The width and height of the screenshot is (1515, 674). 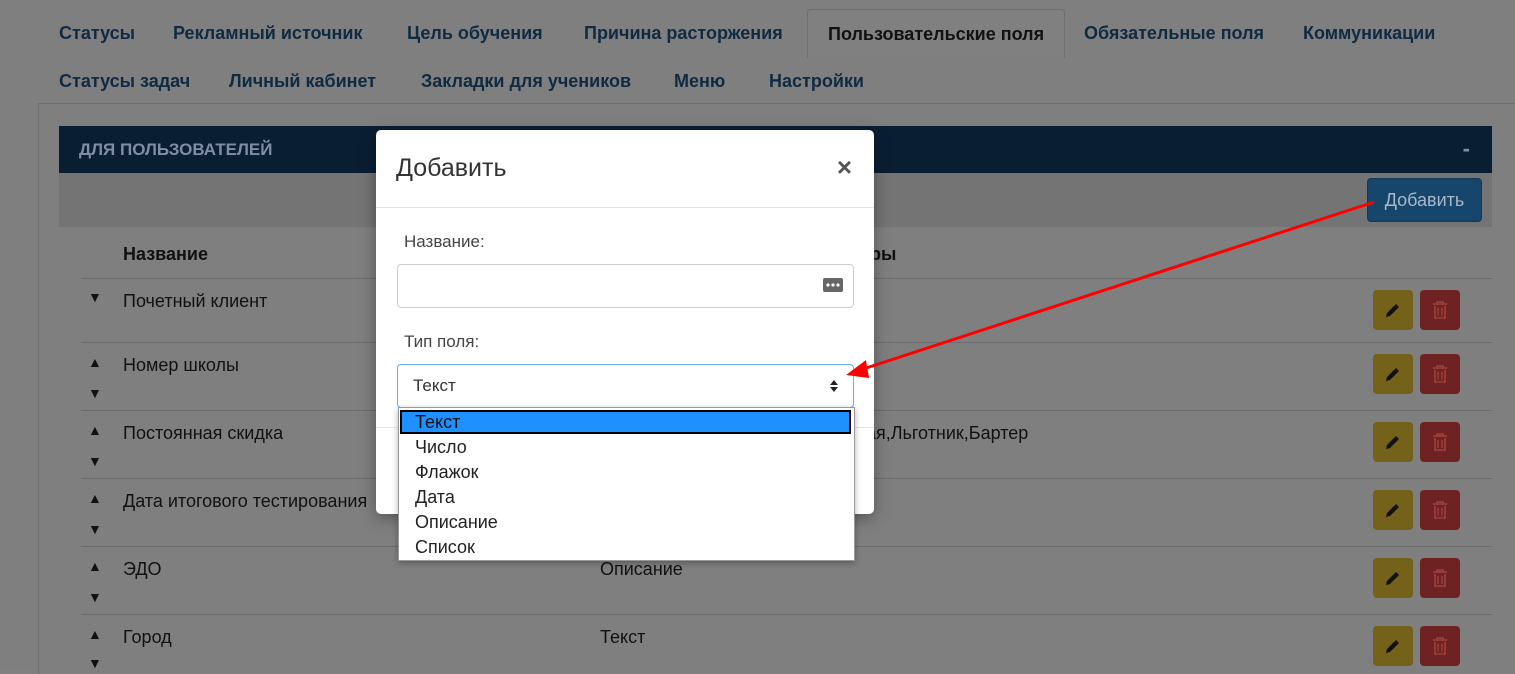 What do you see at coordinates (526, 81) in the screenshot?
I see `tab-student-bookmarks: Закладки для учеников` at bounding box center [526, 81].